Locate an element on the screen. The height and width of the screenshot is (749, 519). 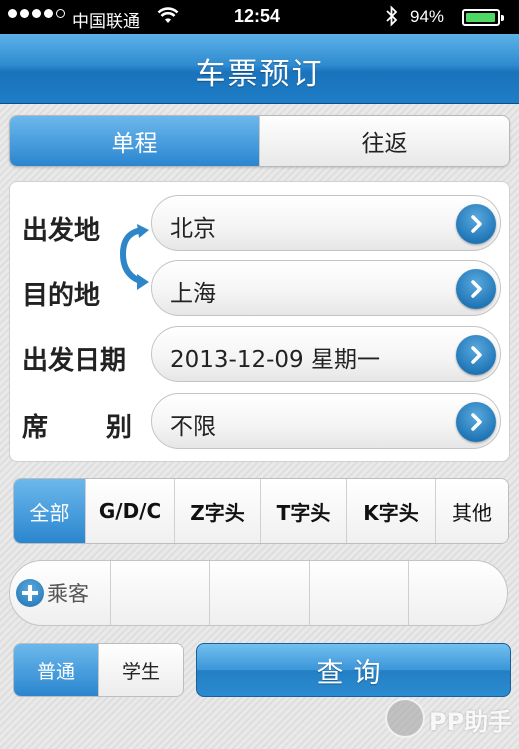
train-type-k: K字头 is located at coordinates (390, 511).